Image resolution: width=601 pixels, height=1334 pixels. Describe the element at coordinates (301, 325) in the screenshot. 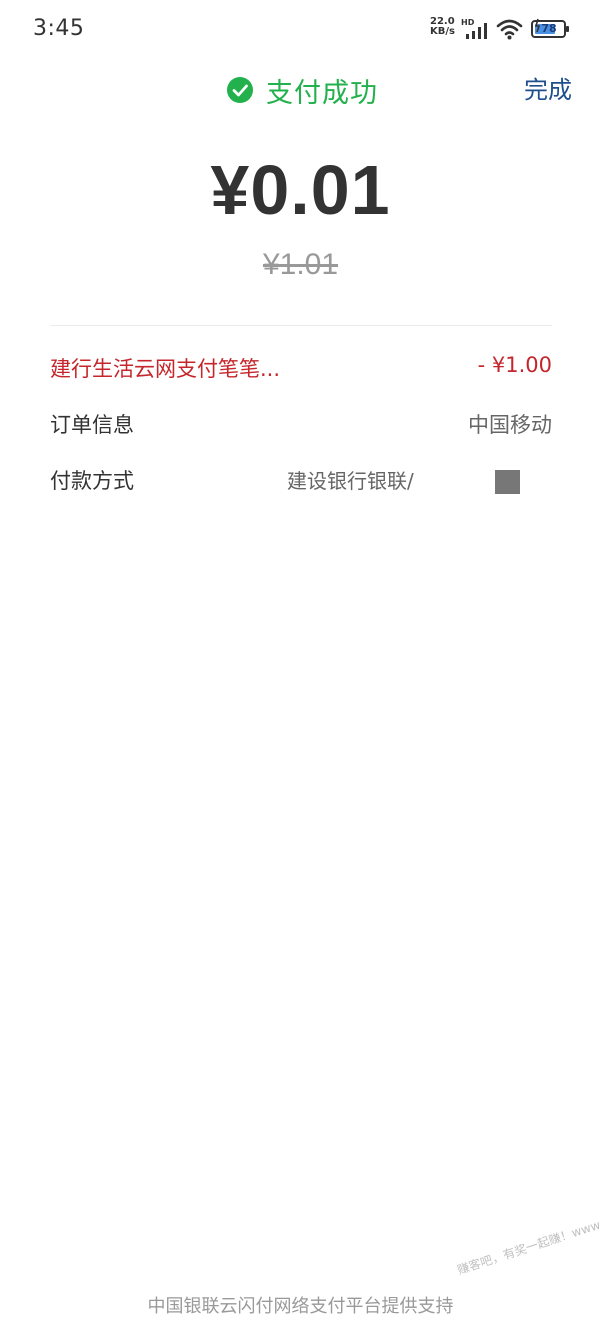

I see `divider` at that location.